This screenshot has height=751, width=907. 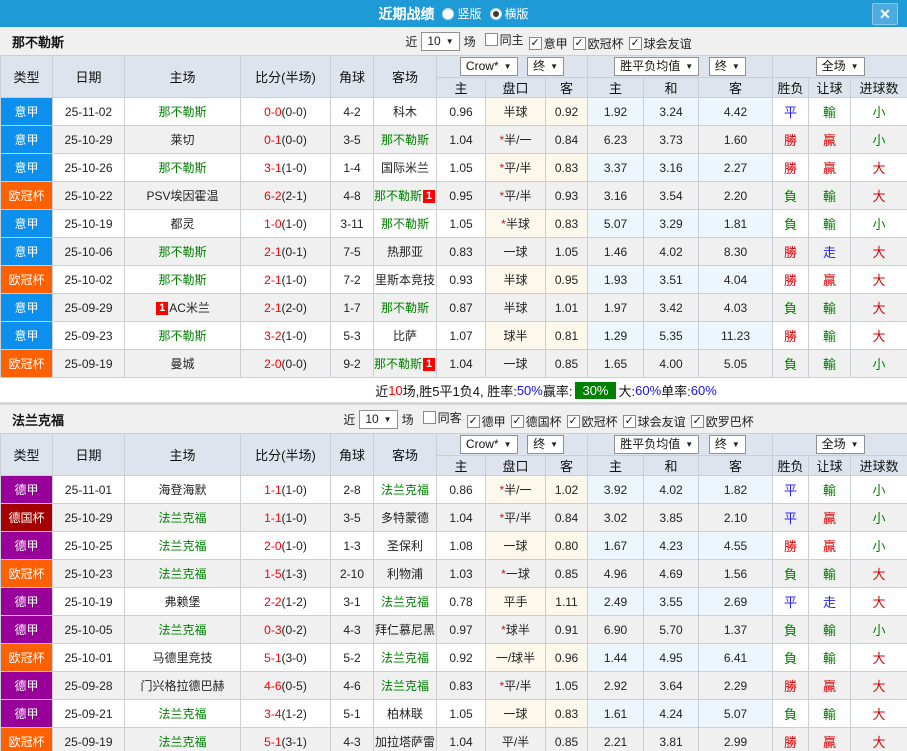 What do you see at coordinates (285, 111) in the screenshot?
I see `score-cell: 0-0(0-0)` at bounding box center [285, 111].